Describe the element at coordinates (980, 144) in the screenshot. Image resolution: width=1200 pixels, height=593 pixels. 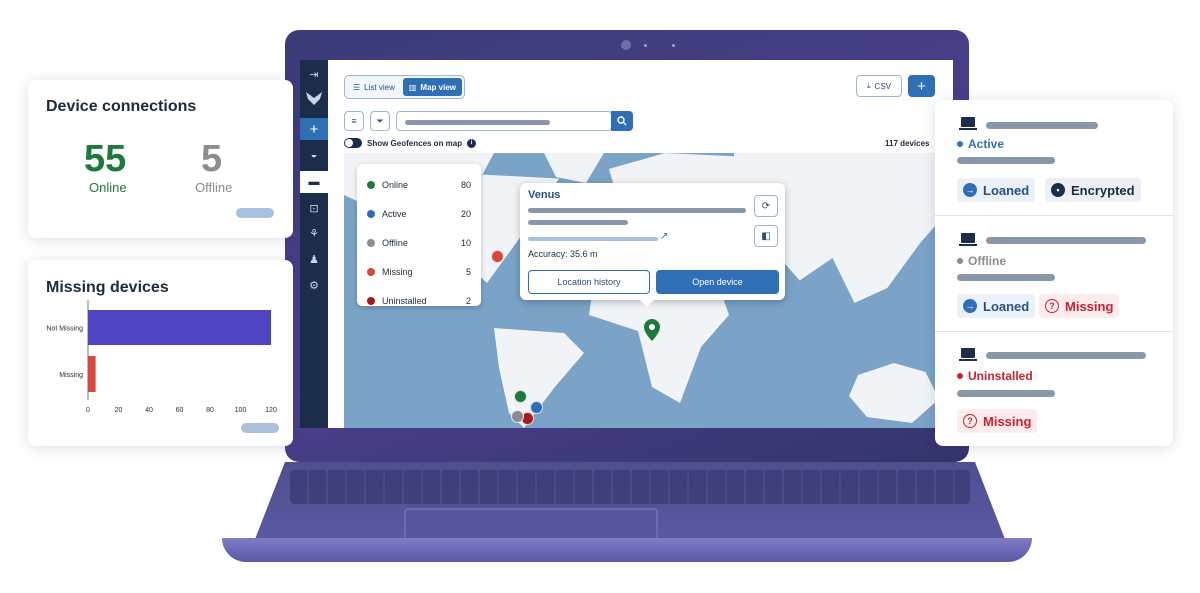
I see `device-status: Active` at that location.